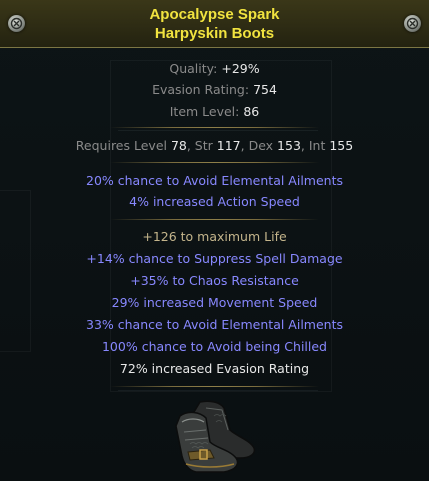  What do you see at coordinates (195, 68) in the screenshot?
I see `quality-label: Quality:` at bounding box center [195, 68].